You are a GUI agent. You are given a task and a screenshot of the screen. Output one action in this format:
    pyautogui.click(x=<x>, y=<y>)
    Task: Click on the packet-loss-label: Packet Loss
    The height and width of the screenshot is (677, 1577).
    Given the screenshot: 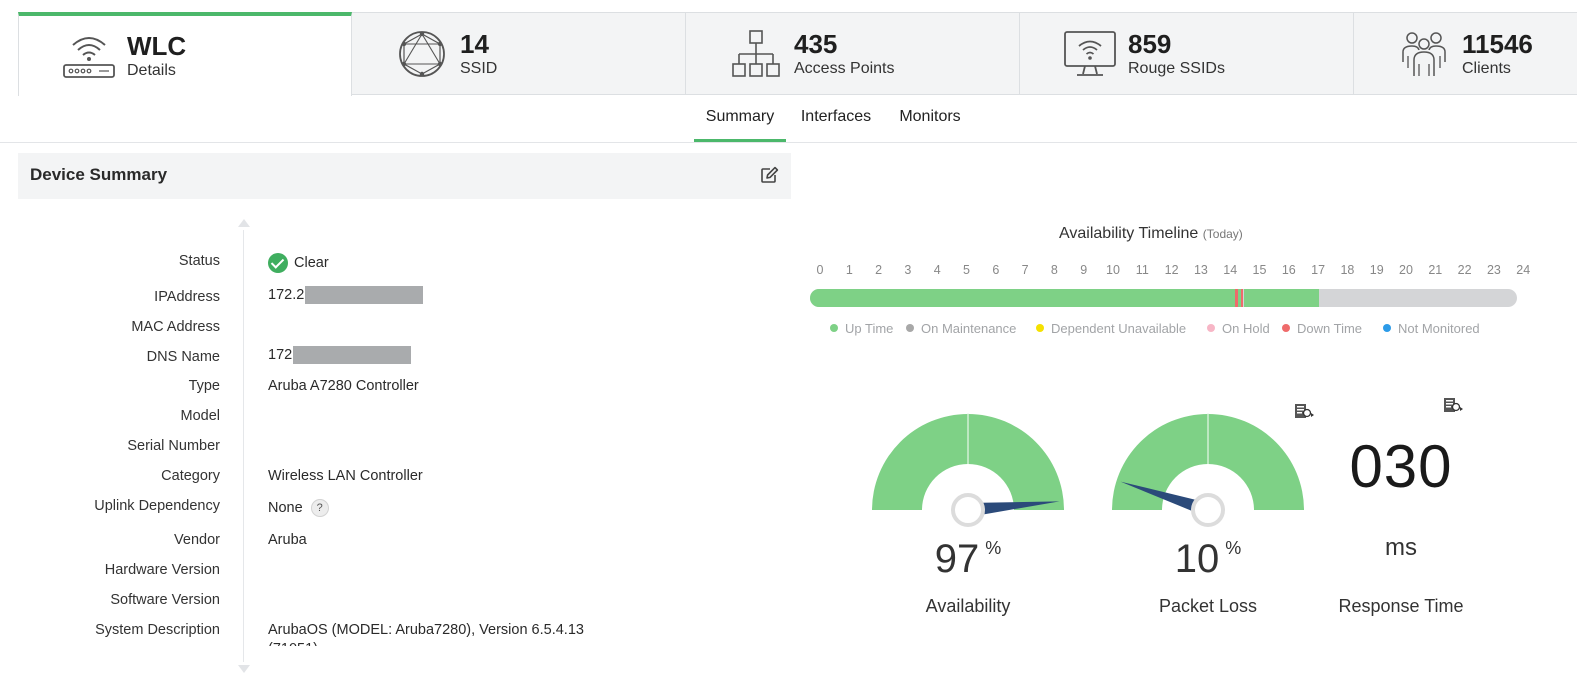 What is the action you would take?
    pyautogui.click(x=1208, y=606)
    